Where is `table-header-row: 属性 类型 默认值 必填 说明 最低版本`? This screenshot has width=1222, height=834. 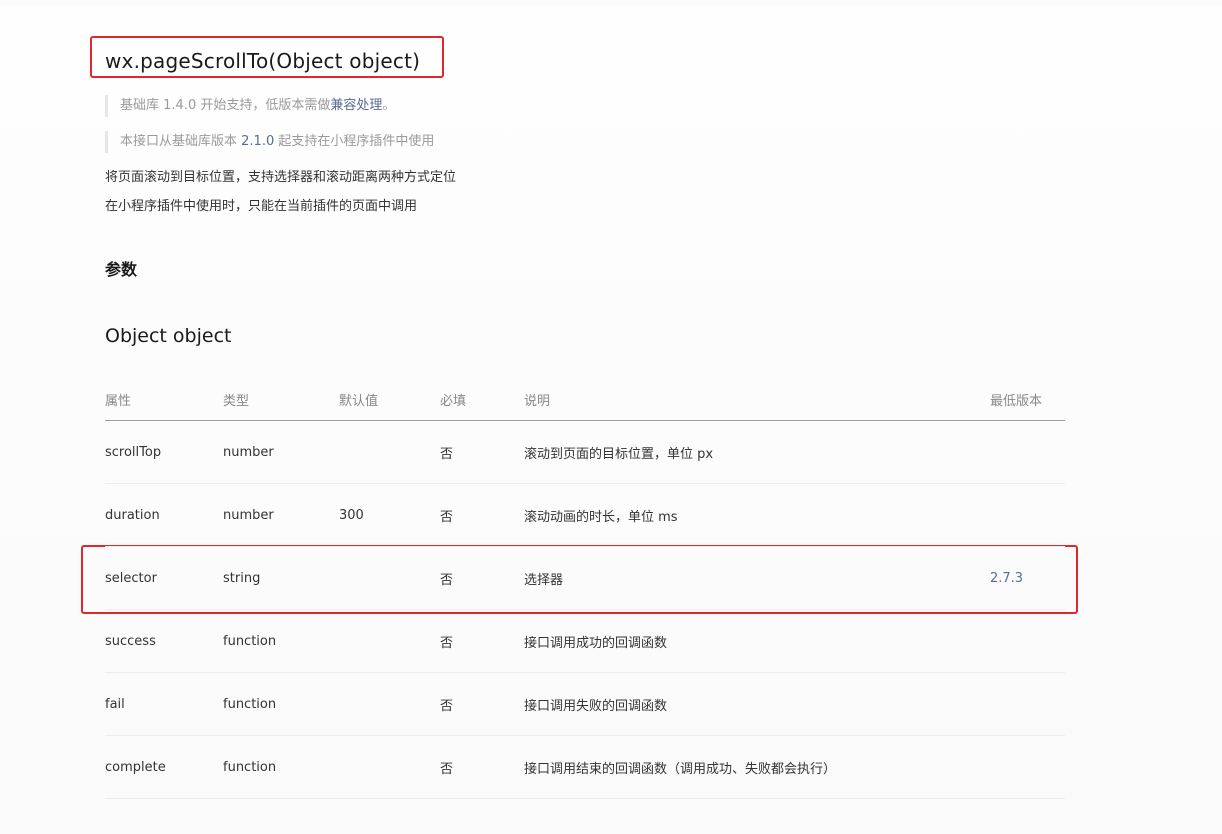 table-header-row: 属性 类型 默认值 必填 说明 最低版本 is located at coordinates (585, 399).